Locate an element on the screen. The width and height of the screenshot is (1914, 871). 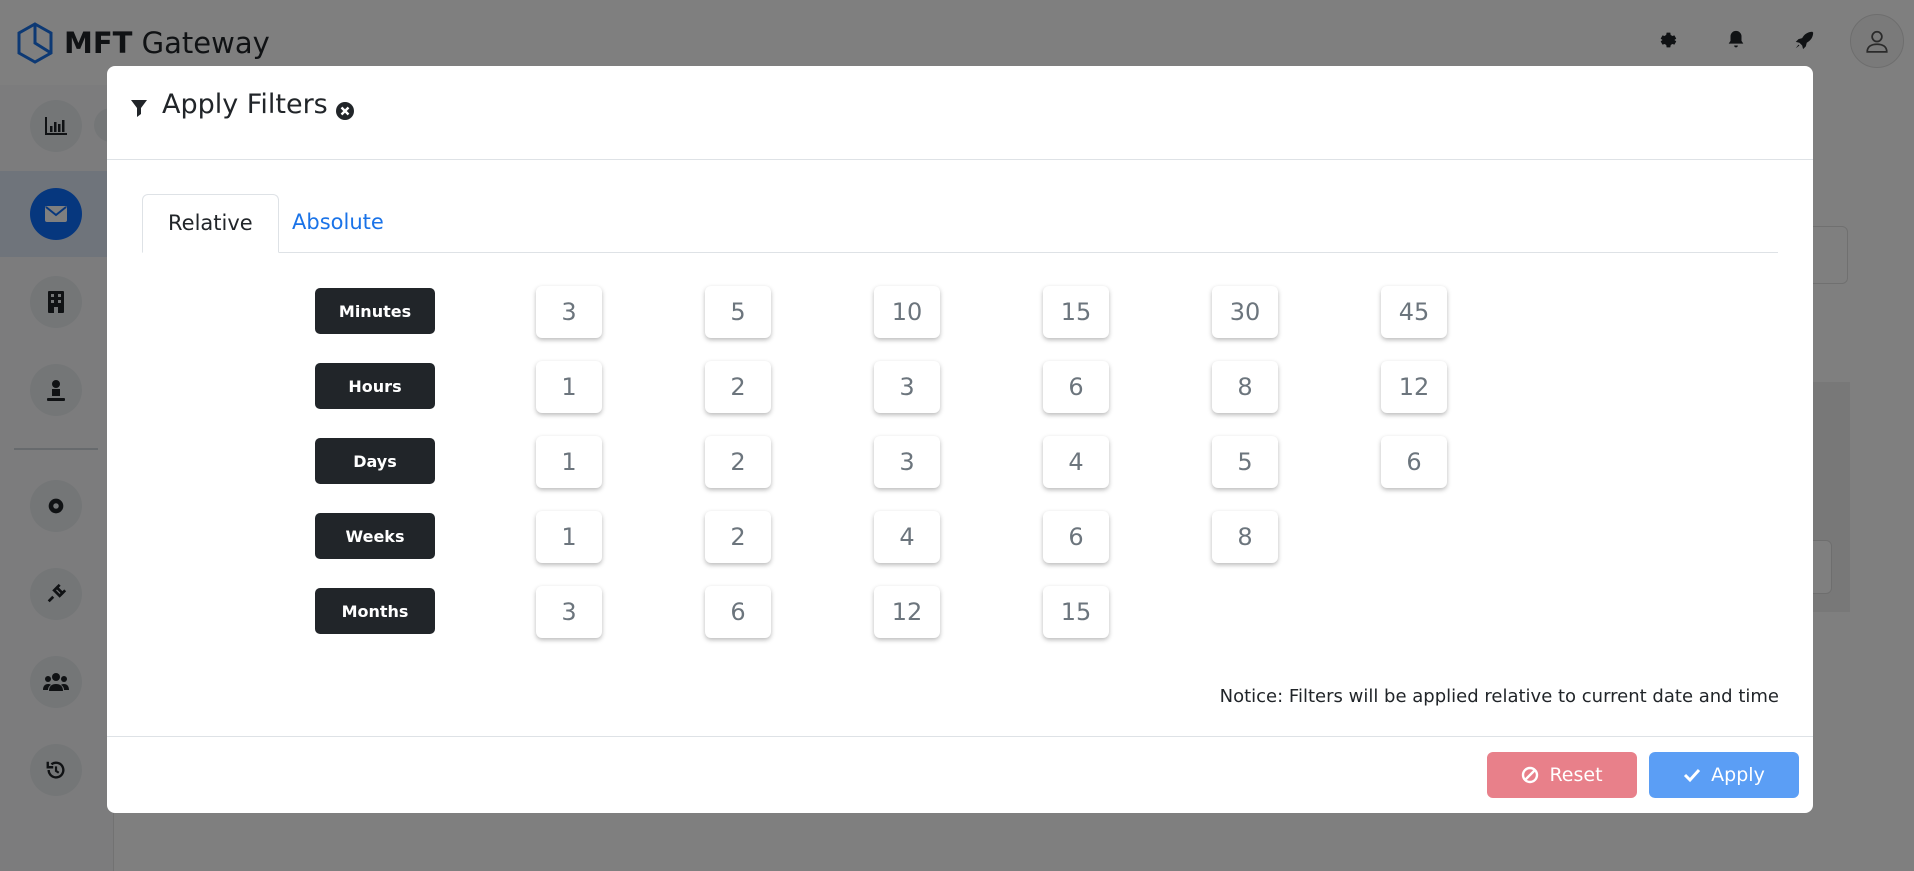
filter-icon is located at coordinates (139, 108).